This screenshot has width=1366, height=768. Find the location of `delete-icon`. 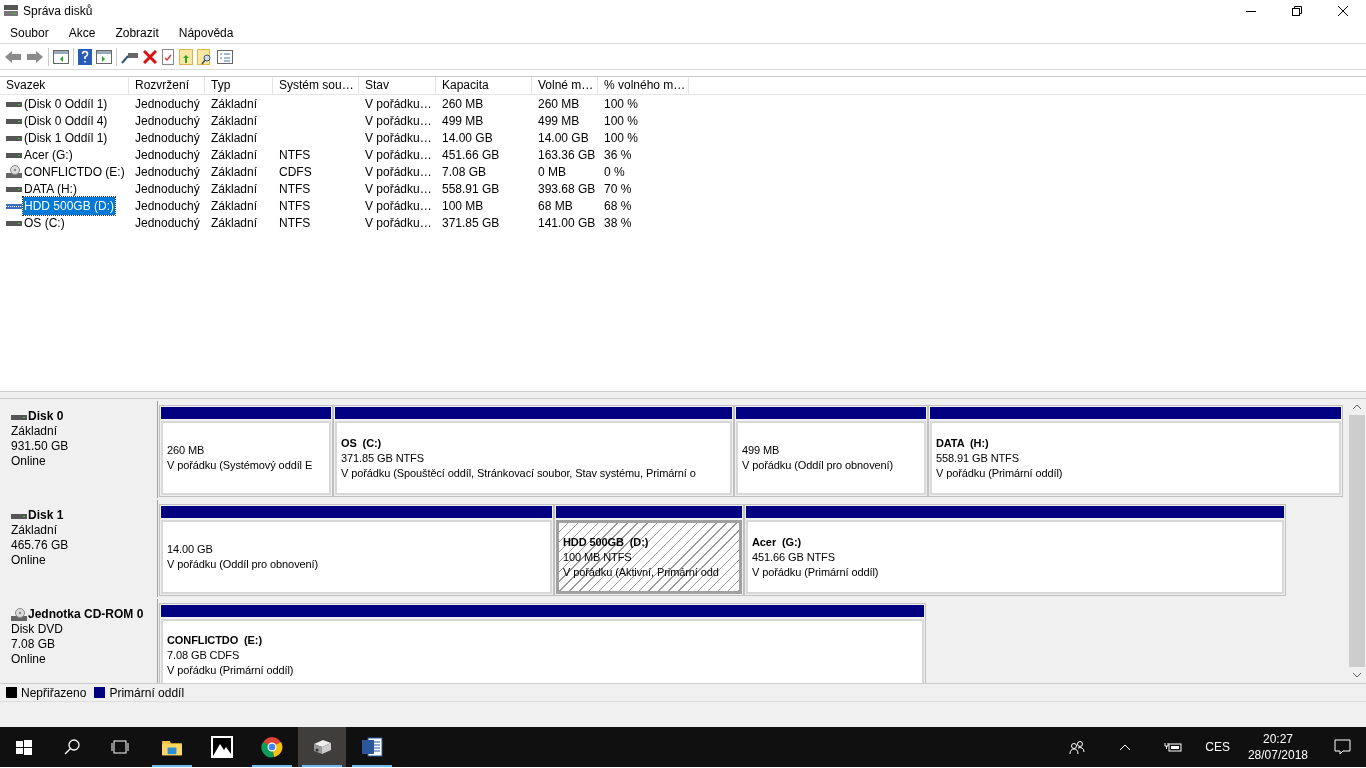

delete-icon is located at coordinates (150, 56).